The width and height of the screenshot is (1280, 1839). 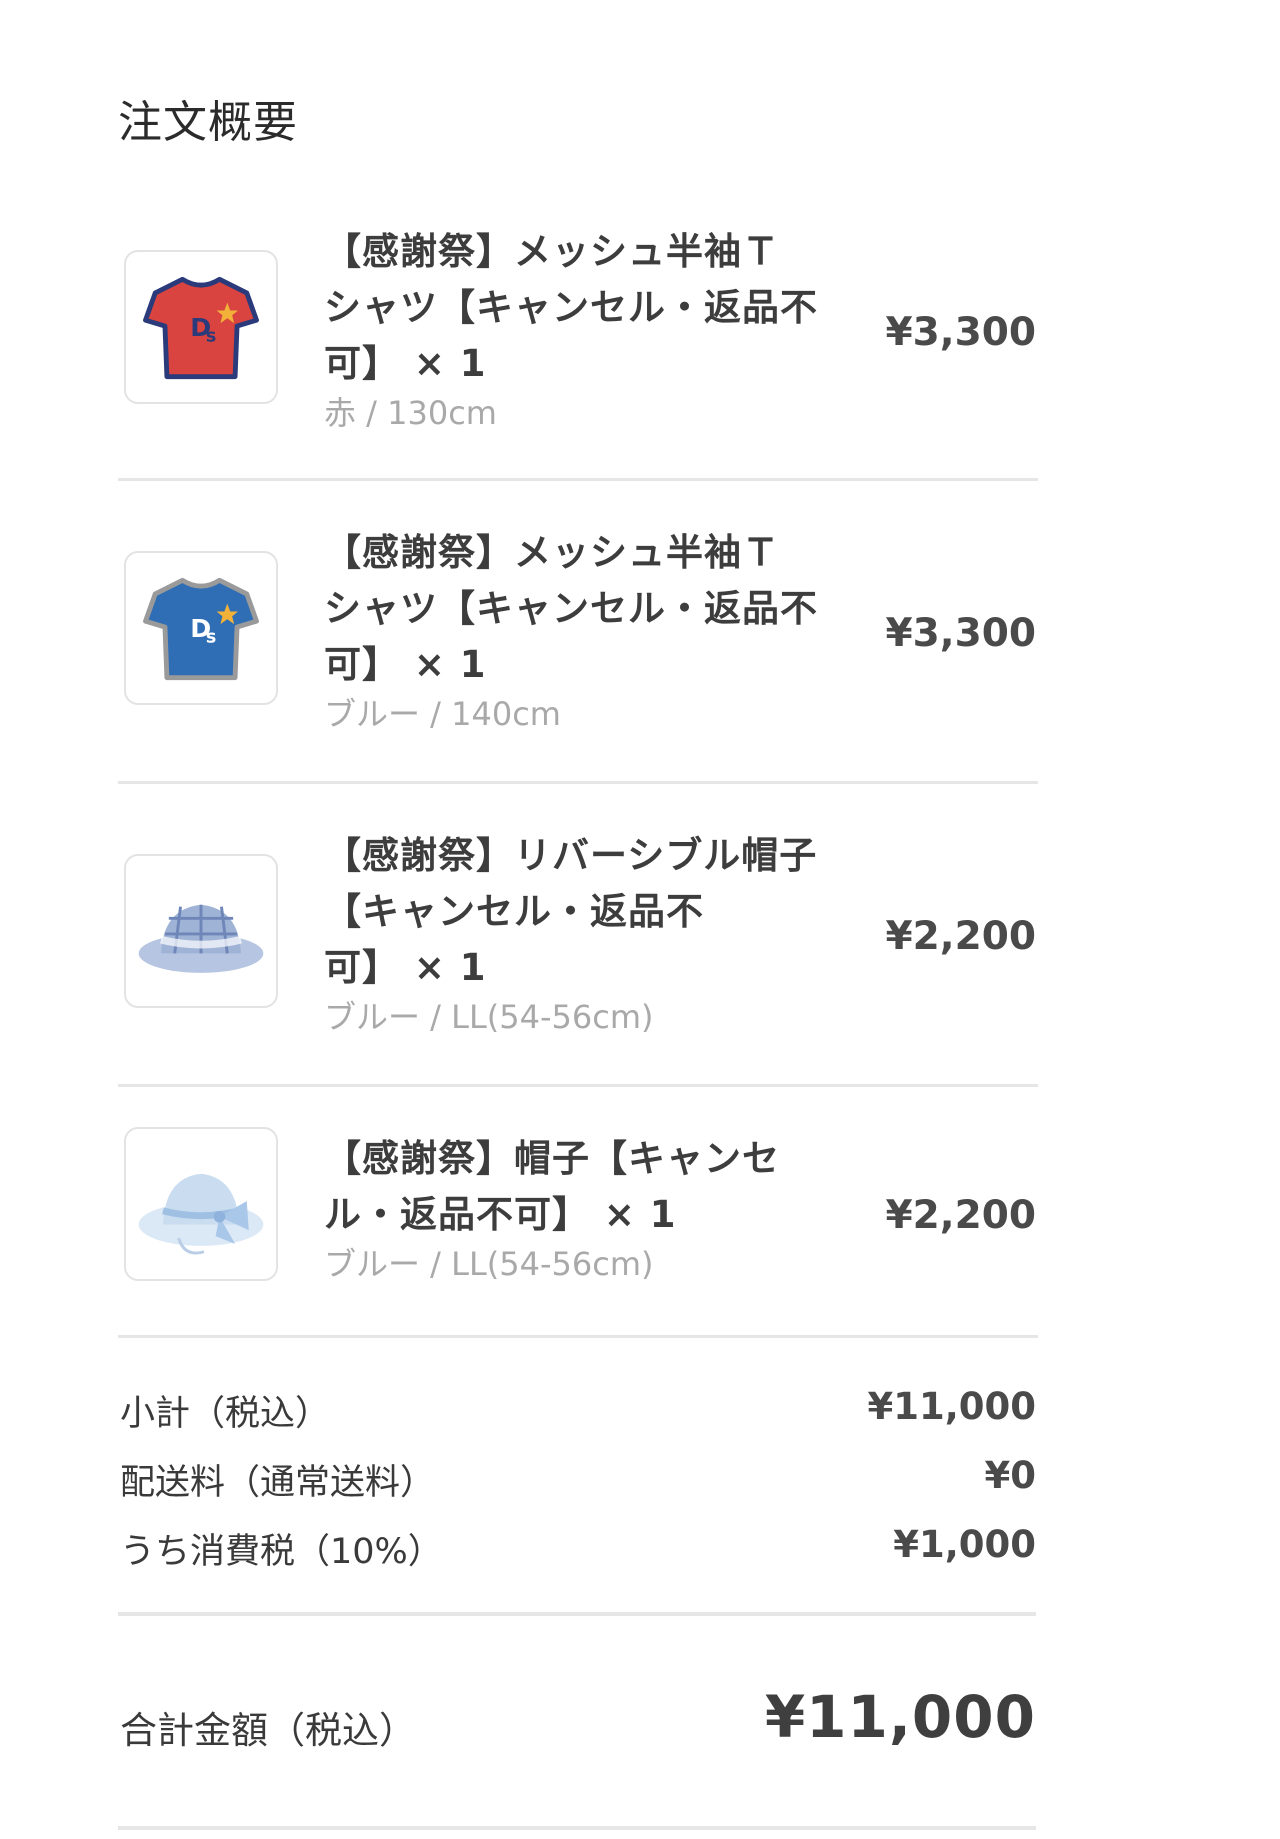 I want to click on product-thumbnail-red-tshirt: D s, so click(x=201, y=327).